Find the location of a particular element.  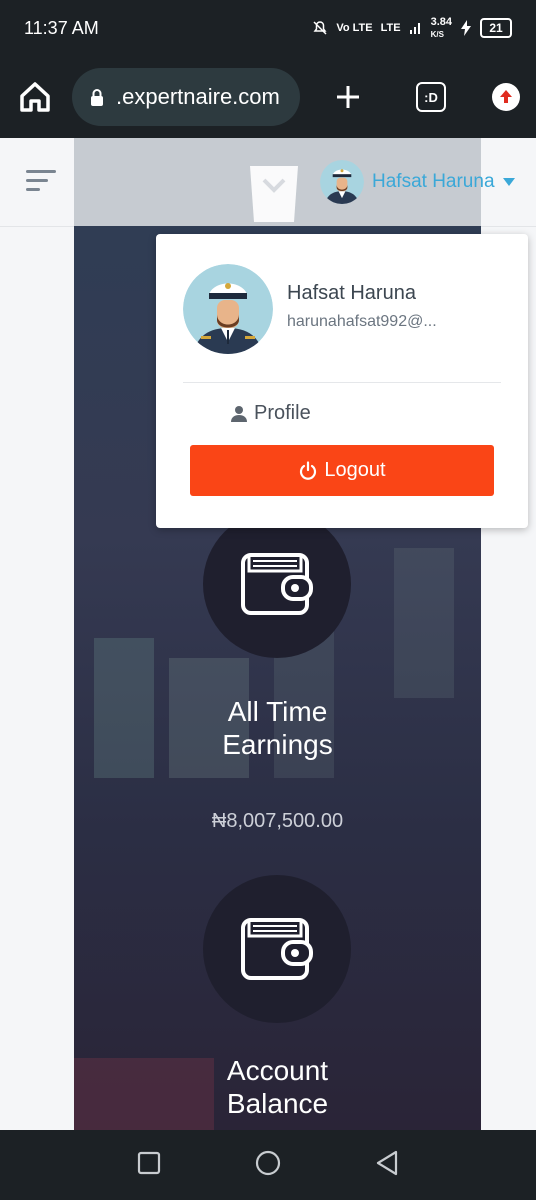

brand-logo is located at coordinates (274, 196).